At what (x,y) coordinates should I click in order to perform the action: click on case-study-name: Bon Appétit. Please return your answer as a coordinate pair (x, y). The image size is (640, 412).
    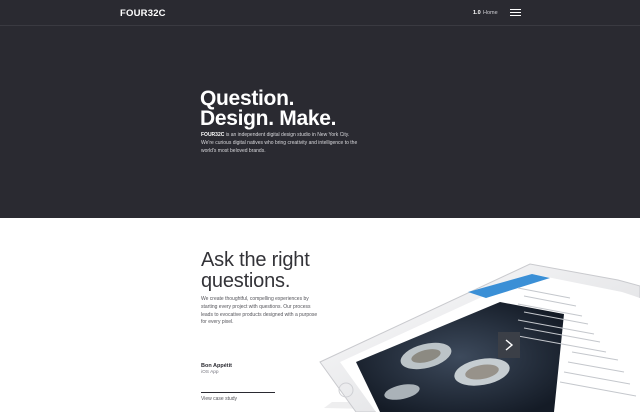
    Looking at the image, I should click on (216, 366).